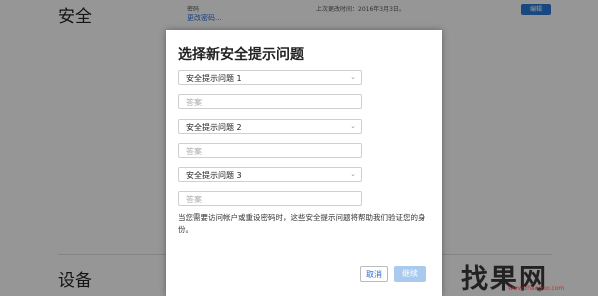 The image size is (598, 296). Describe the element at coordinates (214, 127) in the screenshot. I see `question-2-label: 安全提示问题 2` at that location.